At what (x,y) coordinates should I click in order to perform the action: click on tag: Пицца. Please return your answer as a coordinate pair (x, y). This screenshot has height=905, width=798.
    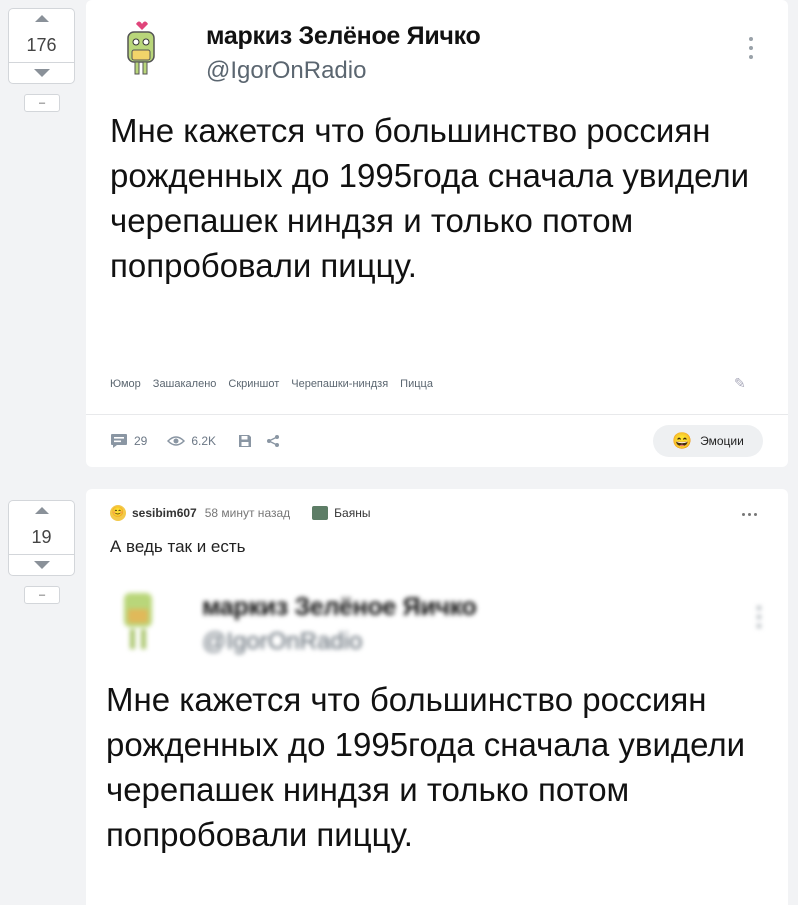
    Looking at the image, I should click on (416, 384).